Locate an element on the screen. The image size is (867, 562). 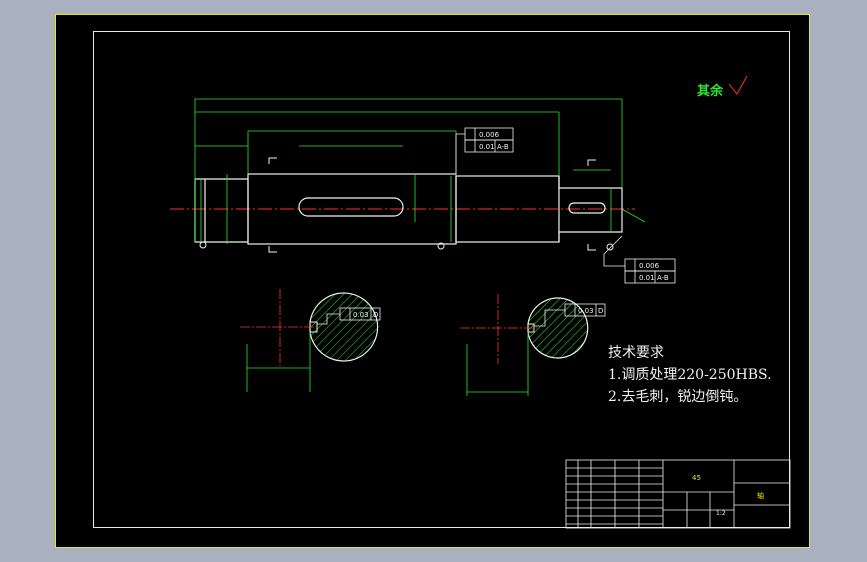
tech-item-2: 2.去毛刺，锐边倒钝。 is located at coordinates (678, 397).